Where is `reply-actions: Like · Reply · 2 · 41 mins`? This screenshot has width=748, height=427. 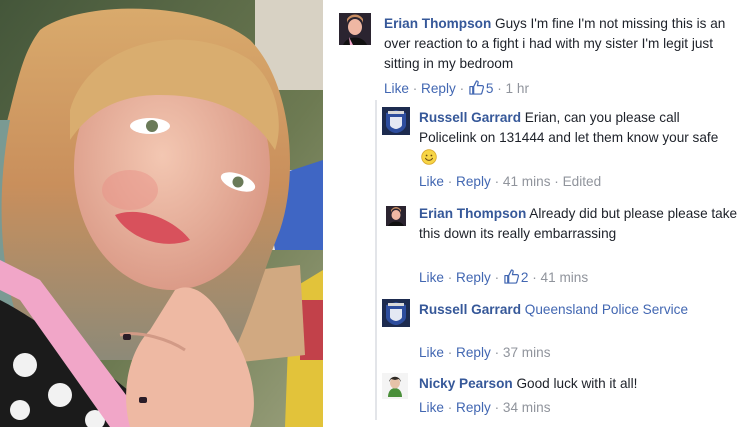 reply-actions: Like · Reply · 2 · 41 mins is located at coordinates (504, 277).